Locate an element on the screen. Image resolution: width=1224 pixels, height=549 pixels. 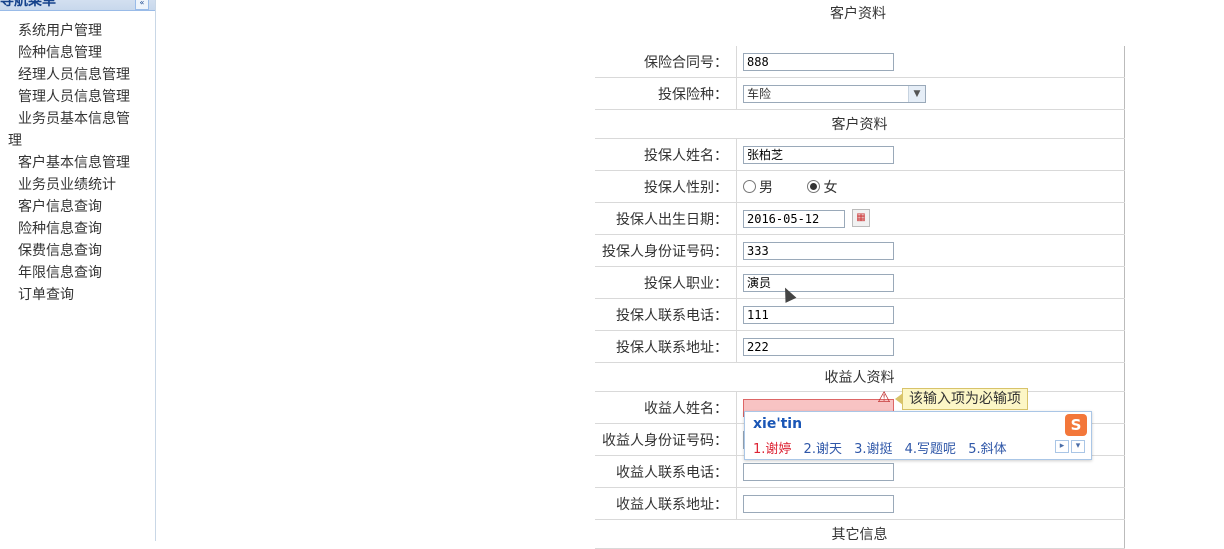
insurance-type-value: 车险 is located at coordinates (759, 93).